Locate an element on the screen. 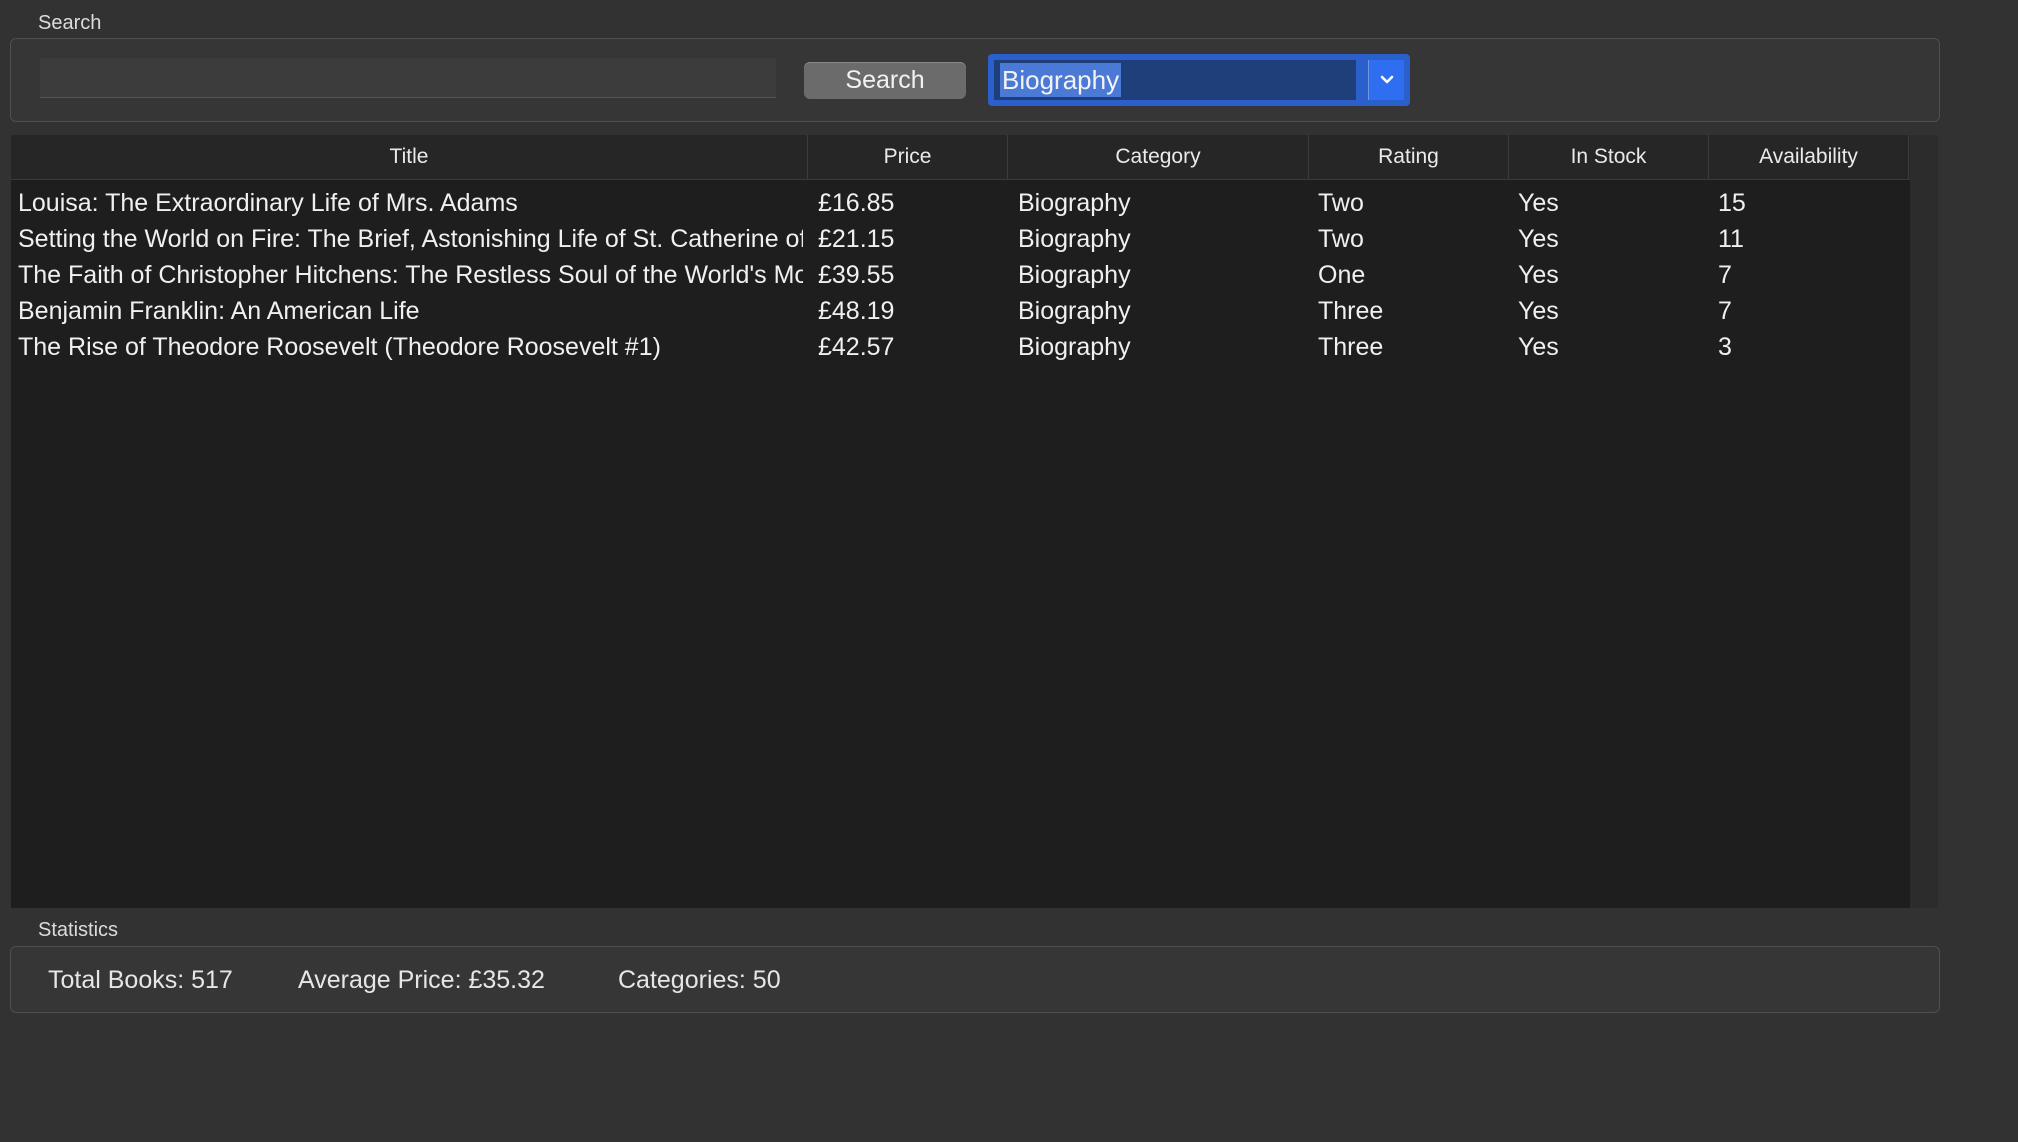  category-select-field: Biography is located at coordinates (1175, 80).